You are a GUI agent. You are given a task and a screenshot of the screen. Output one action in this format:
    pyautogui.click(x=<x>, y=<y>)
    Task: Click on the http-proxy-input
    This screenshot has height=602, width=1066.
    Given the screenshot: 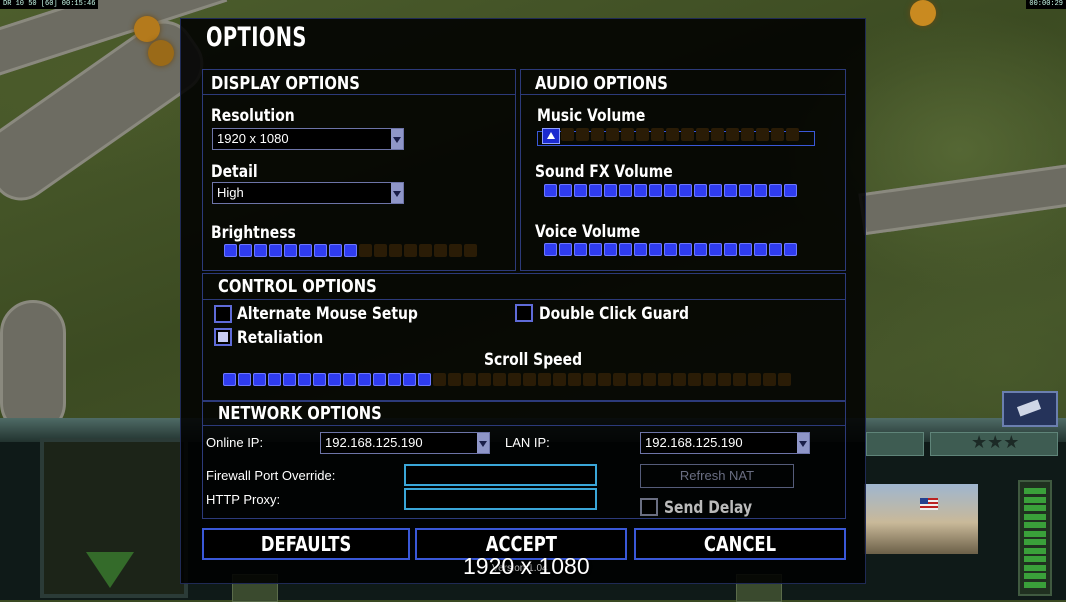 What is the action you would take?
    pyautogui.click(x=500, y=499)
    